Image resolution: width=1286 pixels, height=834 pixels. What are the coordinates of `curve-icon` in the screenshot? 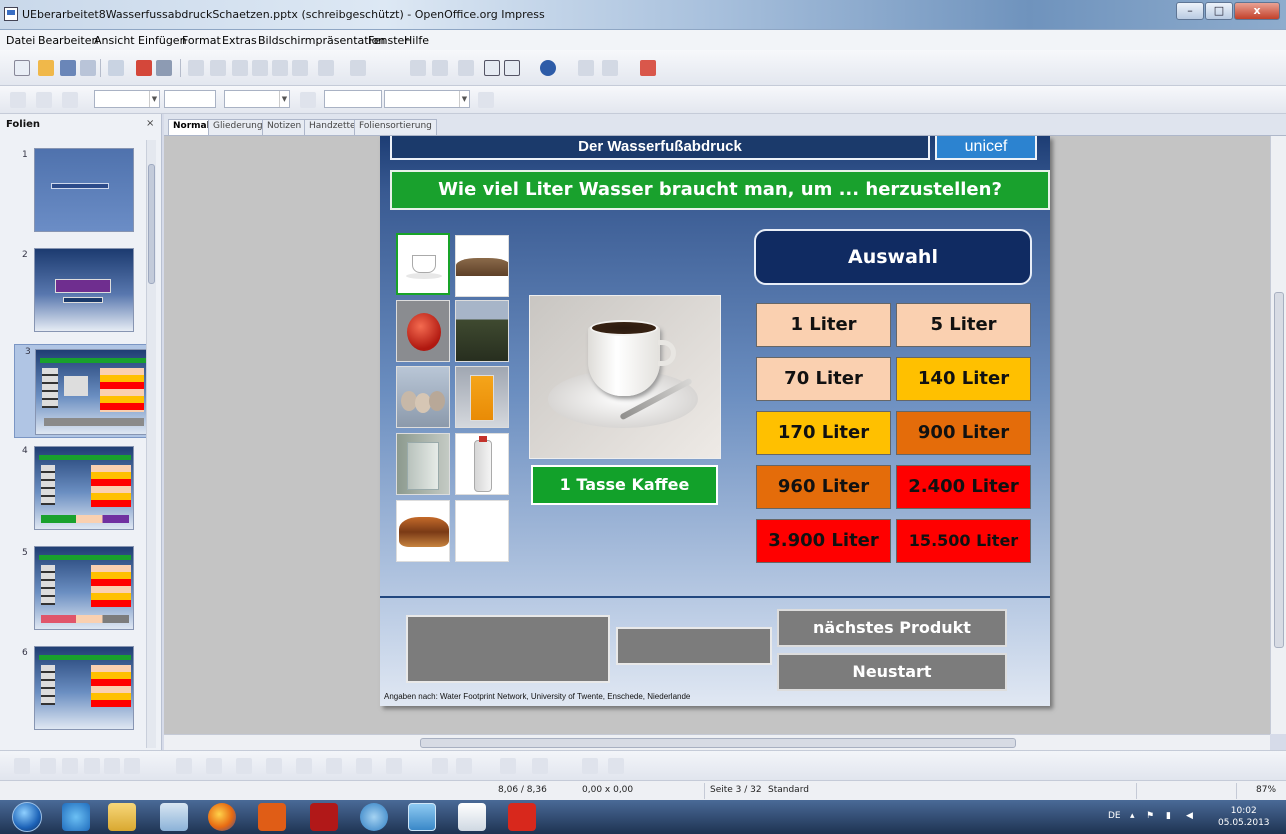 It's located at (184, 766).